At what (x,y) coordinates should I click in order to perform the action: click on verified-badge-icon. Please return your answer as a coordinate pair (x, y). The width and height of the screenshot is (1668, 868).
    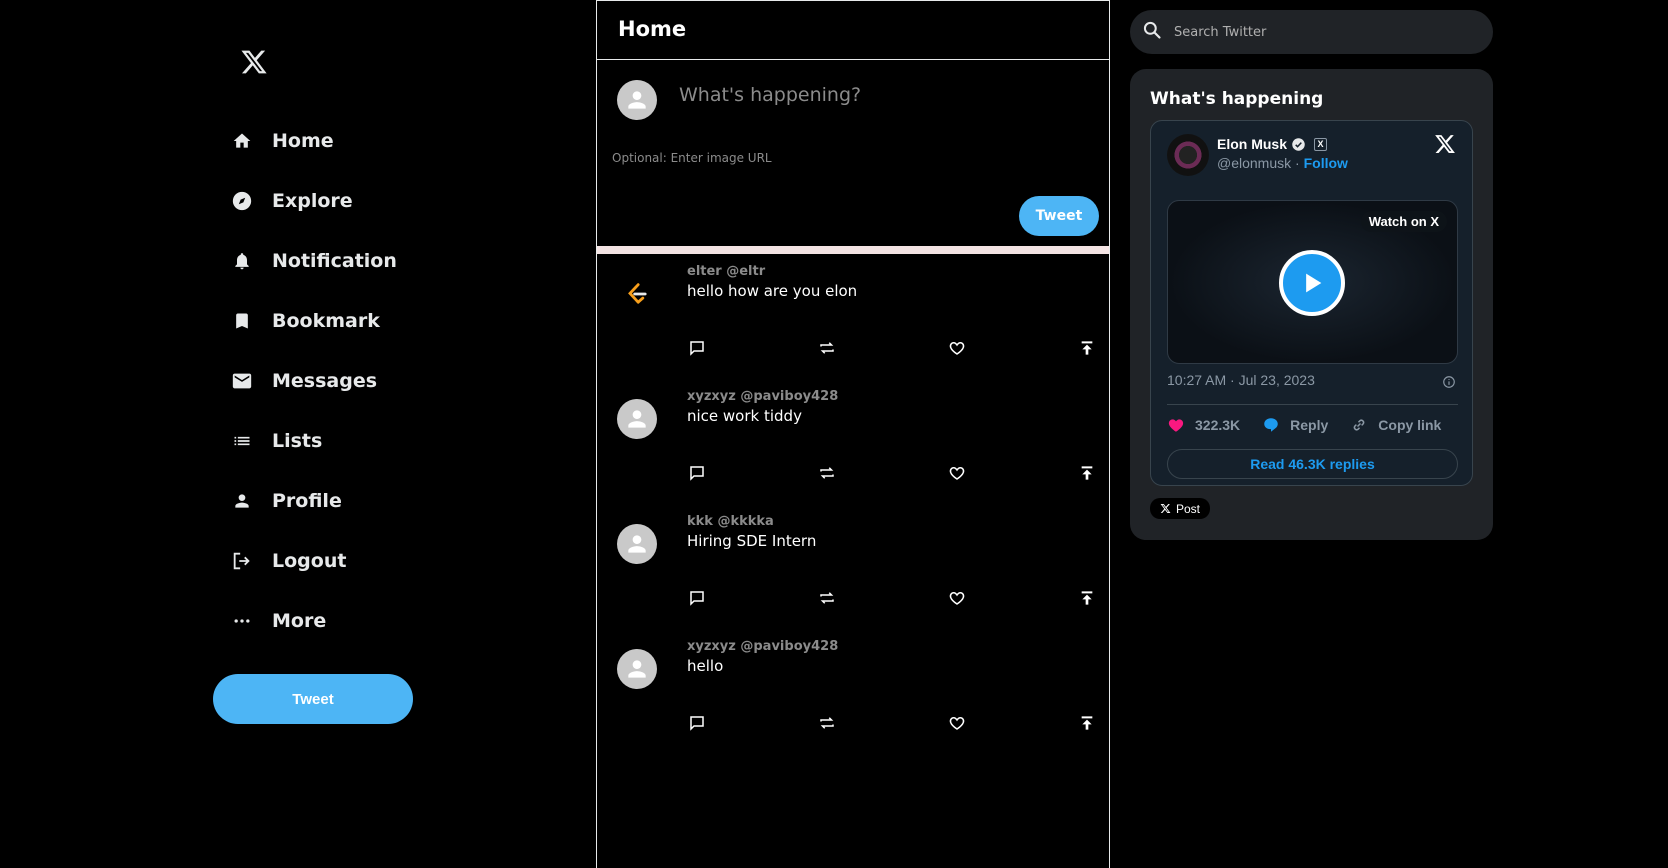
    Looking at the image, I should click on (1298, 144).